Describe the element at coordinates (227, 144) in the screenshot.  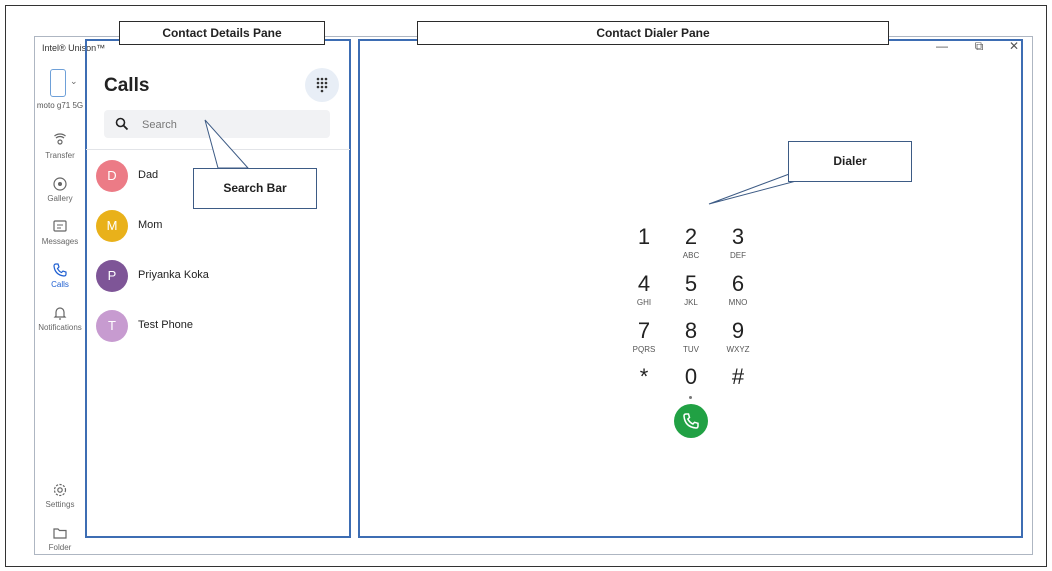
I see `search-bar-leader` at that location.